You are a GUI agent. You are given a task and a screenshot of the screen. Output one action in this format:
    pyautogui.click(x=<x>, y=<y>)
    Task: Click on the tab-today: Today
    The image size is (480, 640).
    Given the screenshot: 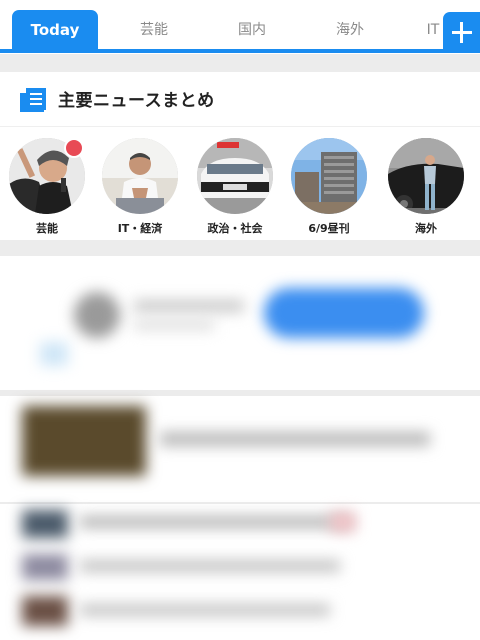 What is the action you would take?
    pyautogui.click(x=55, y=30)
    